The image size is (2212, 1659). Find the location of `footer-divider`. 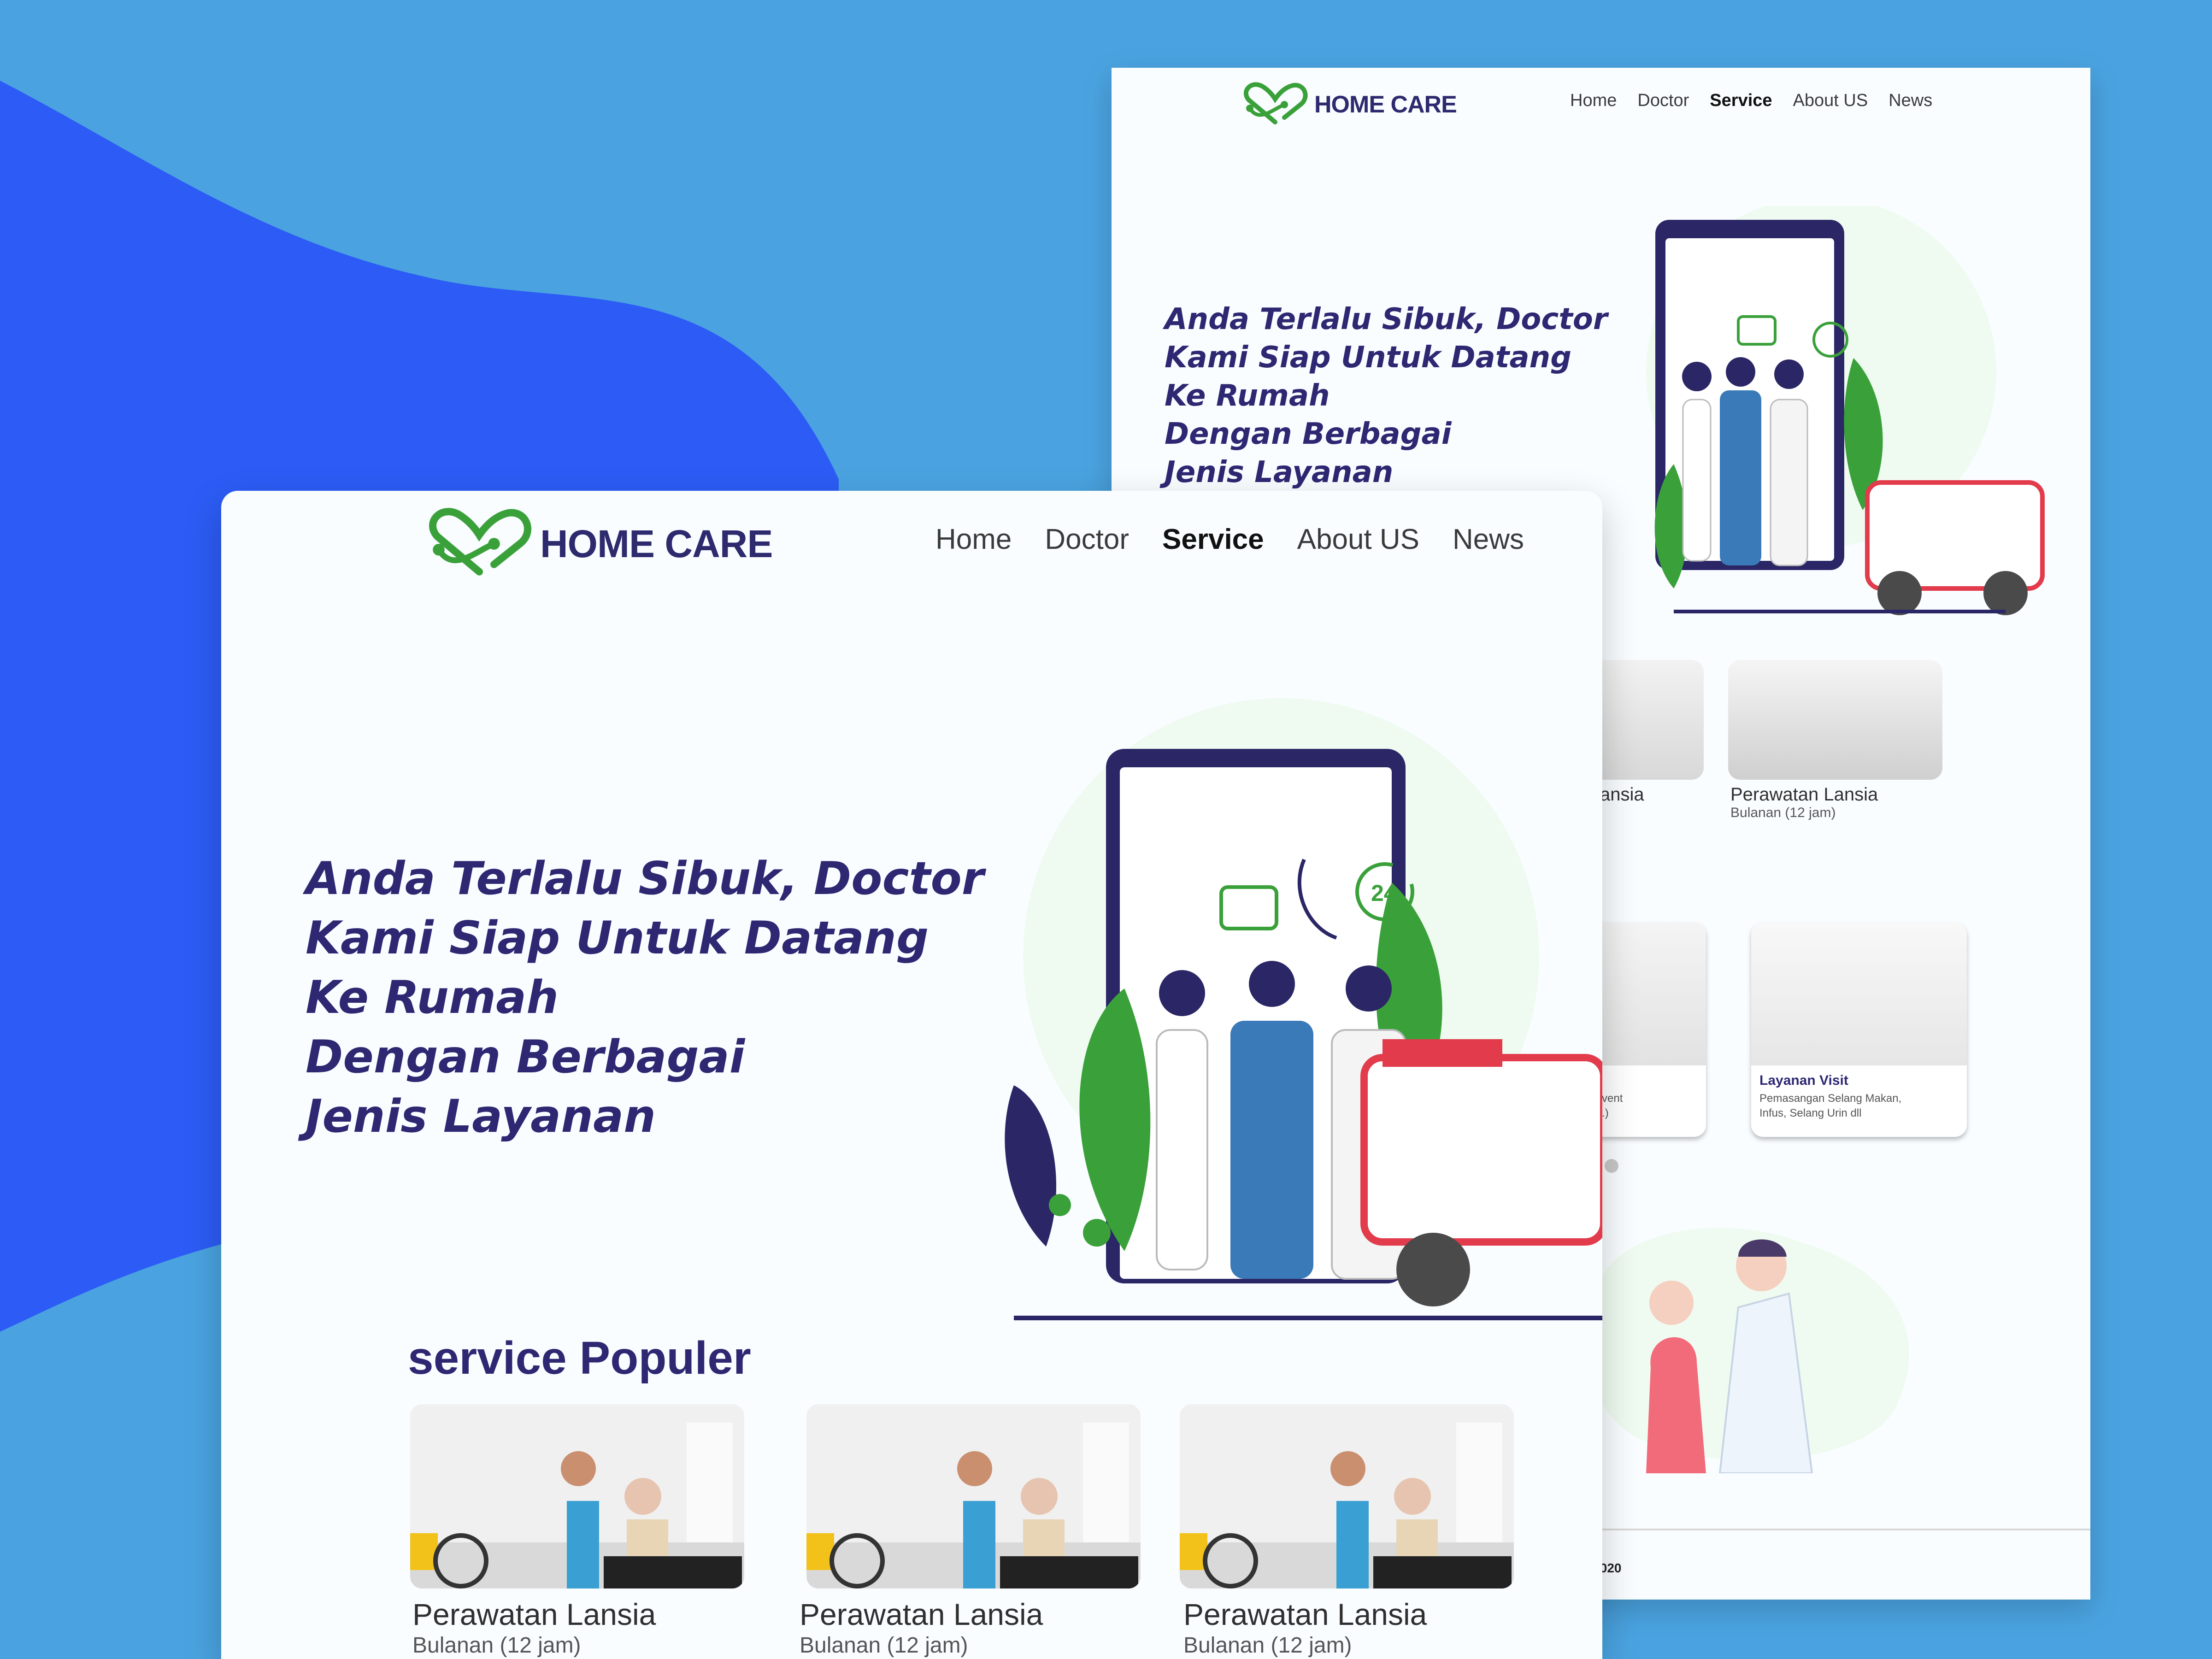

footer-divider is located at coordinates (1831, 1529).